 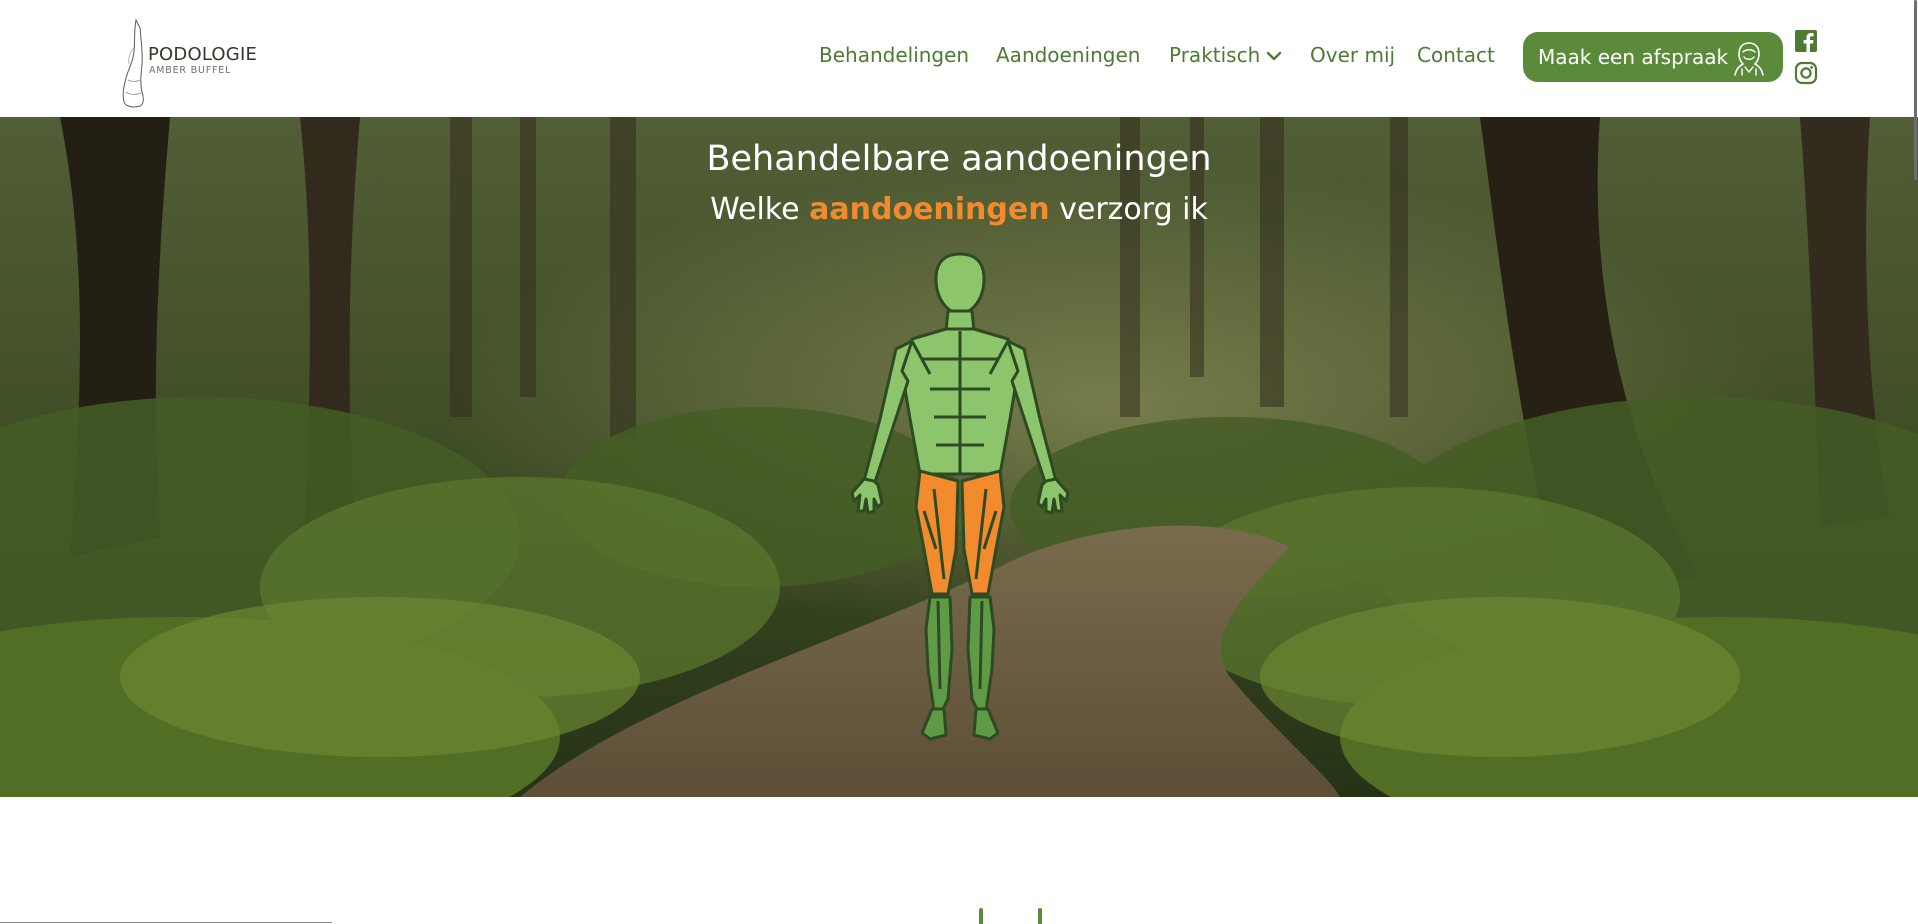 What do you see at coordinates (888, 413) in the screenshot?
I see `body-region-arm-left` at bounding box center [888, 413].